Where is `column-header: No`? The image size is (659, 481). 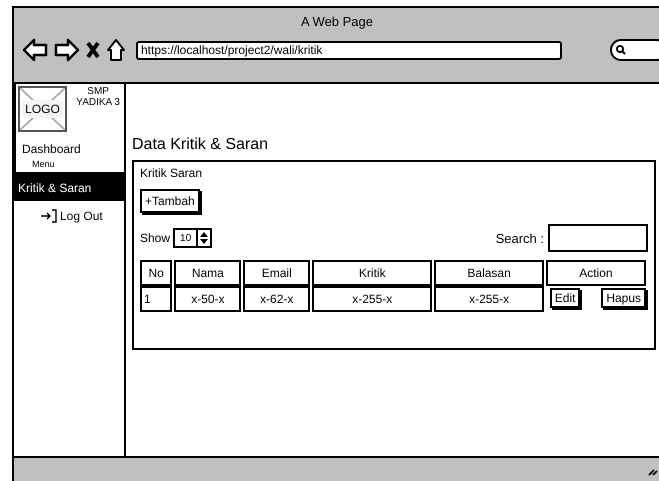
column-header: No is located at coordinates (156, 273).